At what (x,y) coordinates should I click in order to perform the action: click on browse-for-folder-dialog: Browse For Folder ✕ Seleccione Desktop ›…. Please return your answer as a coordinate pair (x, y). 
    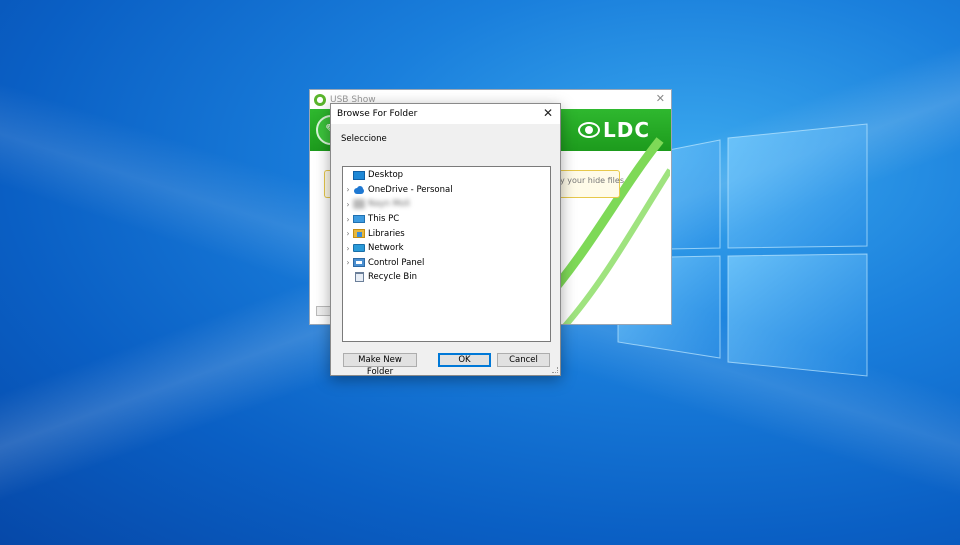
    Looking at the image, I should click on (445, 240).